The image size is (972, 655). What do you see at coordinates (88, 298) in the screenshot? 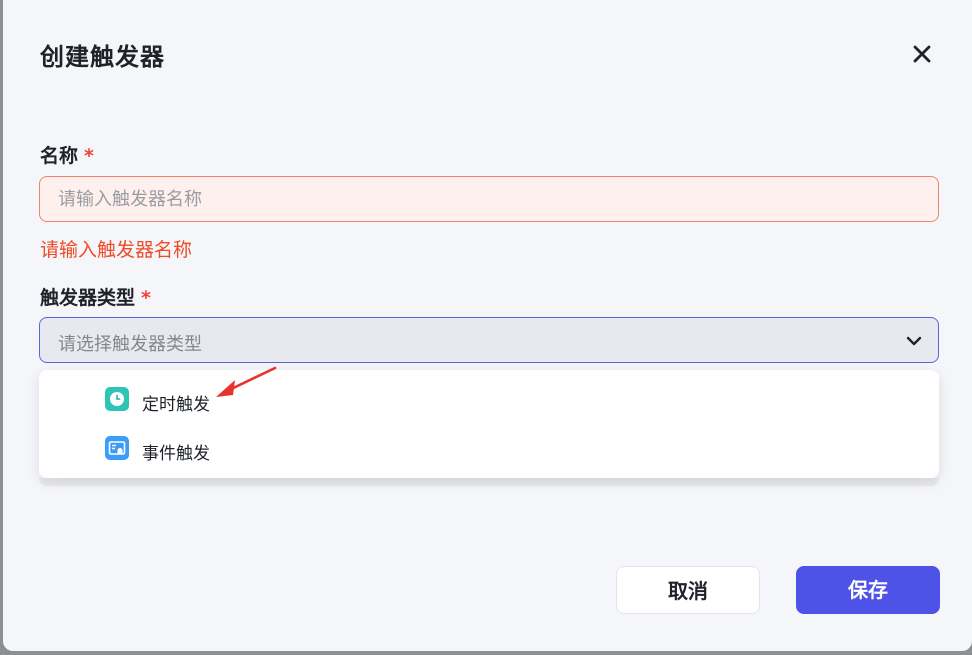
I see `trigger-type-label-text: 触发器类型` at bounding box center [88, 298].